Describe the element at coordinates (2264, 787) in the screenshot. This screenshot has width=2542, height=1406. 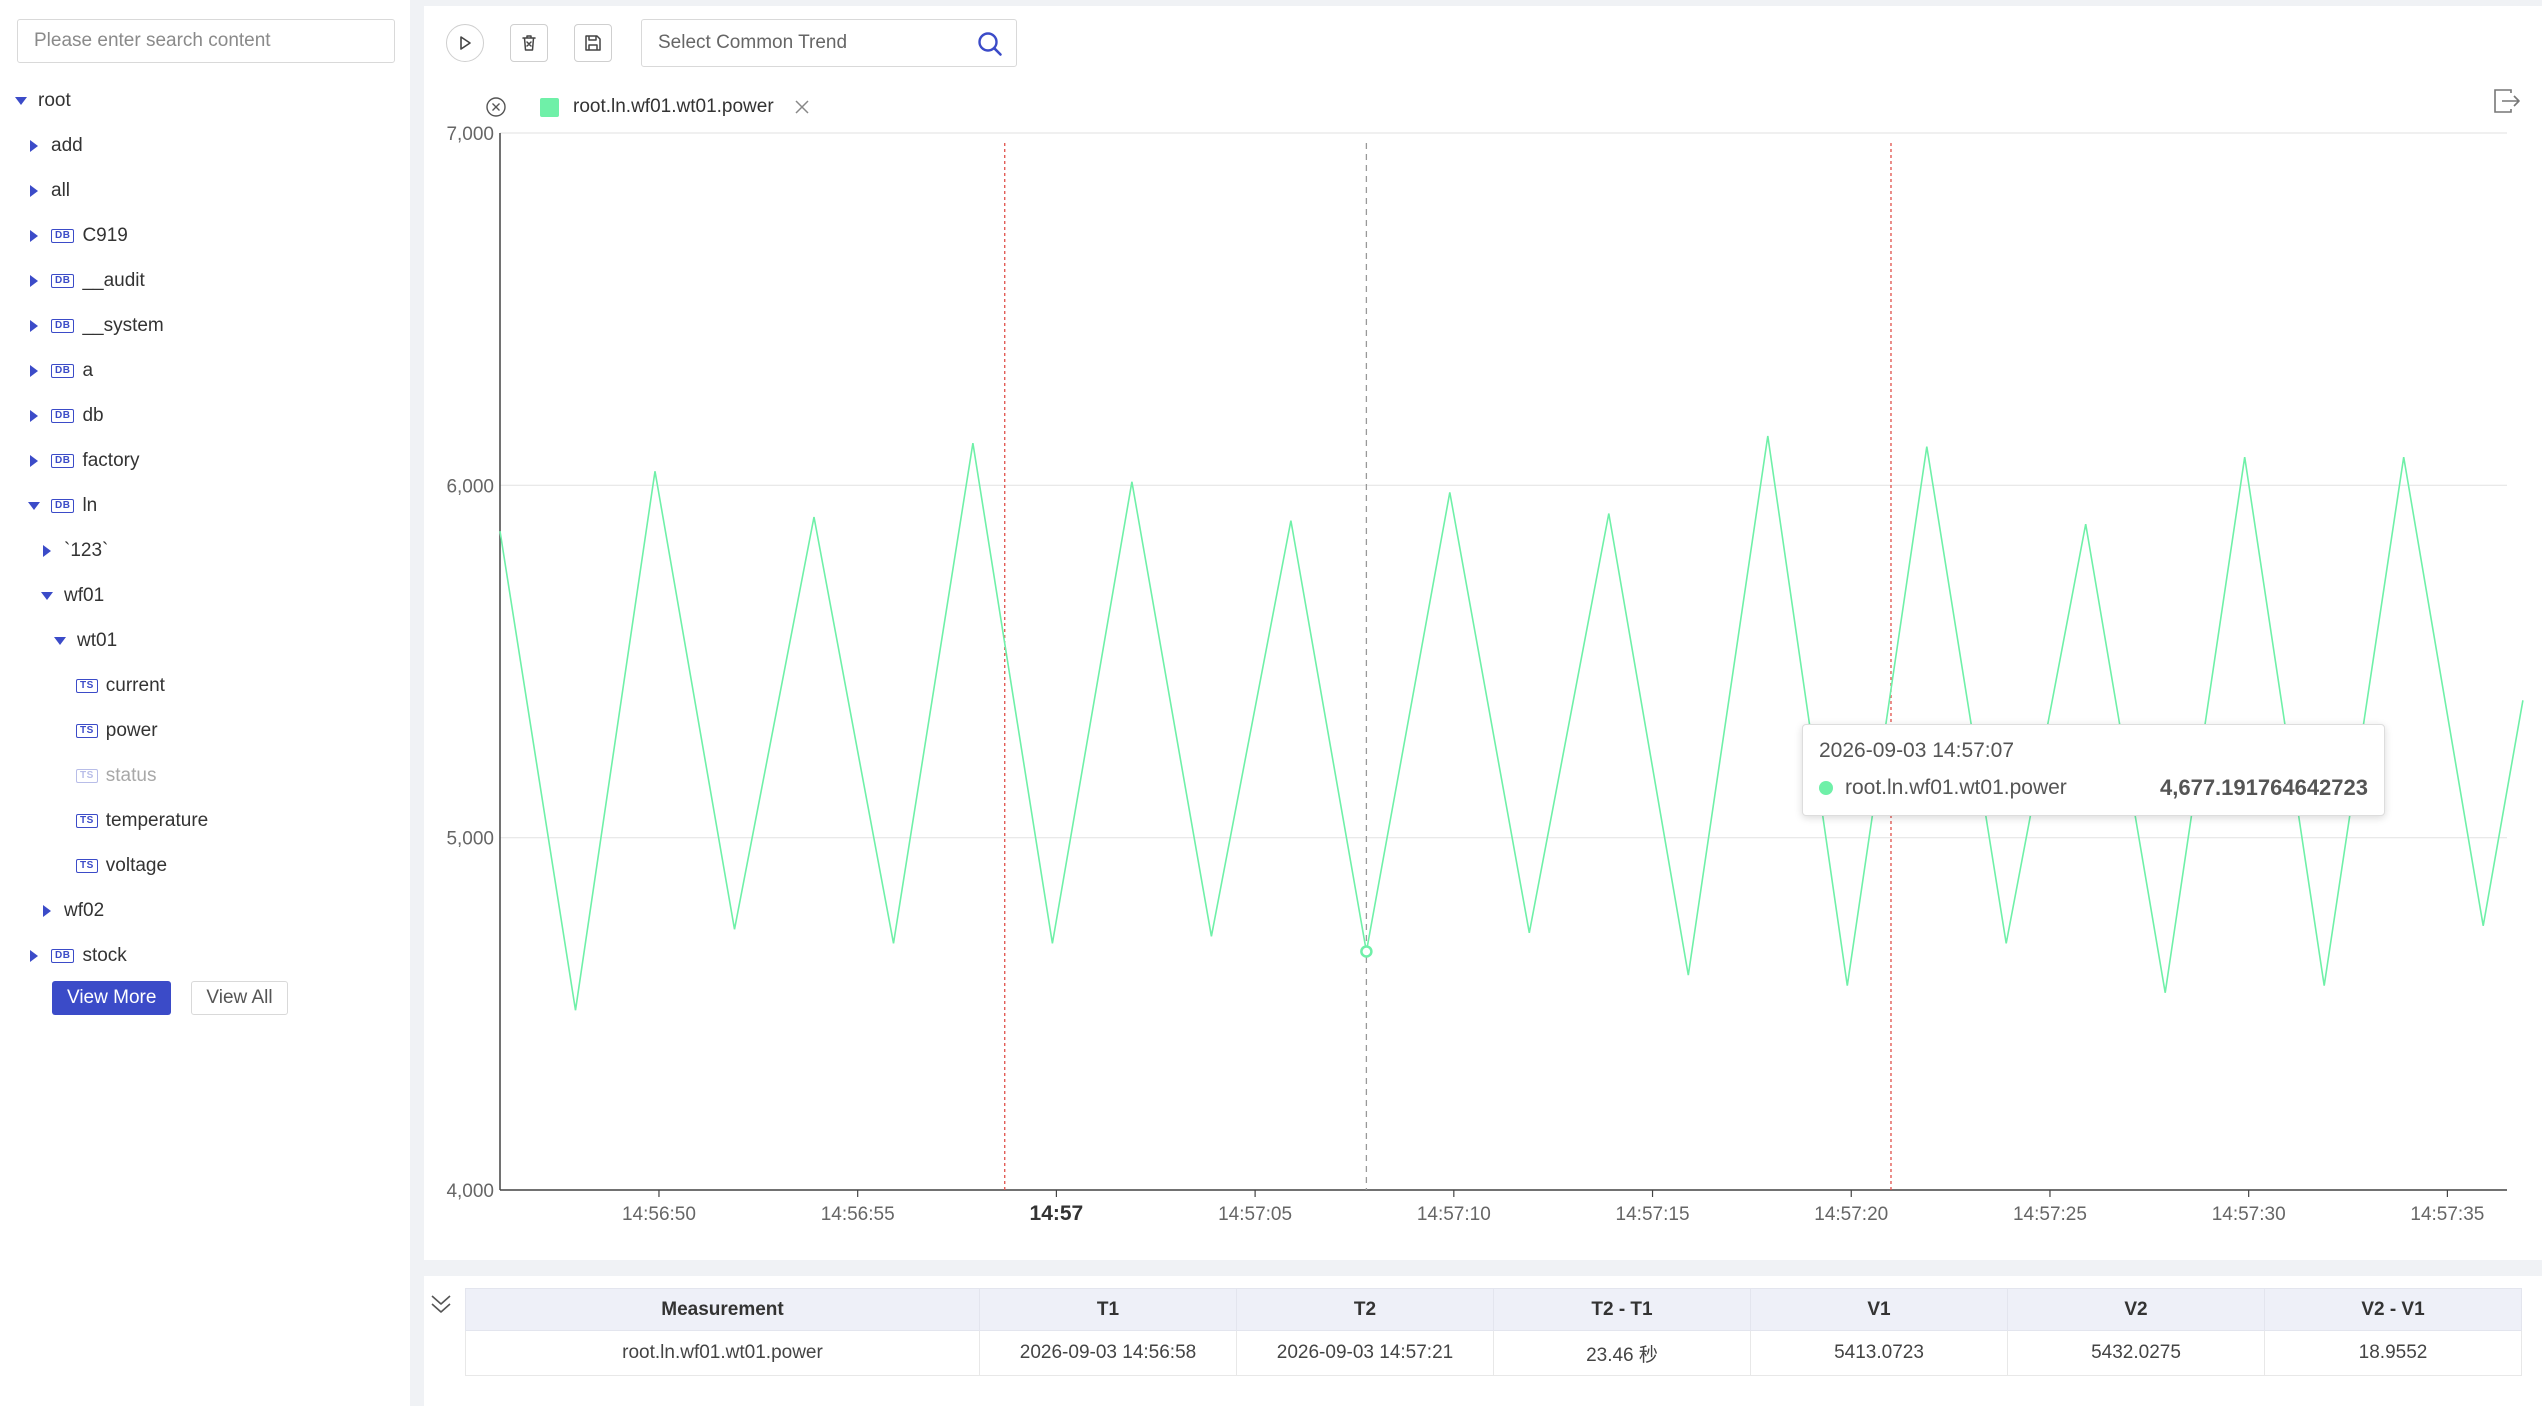
I see `tooltip-value: 4,677.191764642723` at that location.